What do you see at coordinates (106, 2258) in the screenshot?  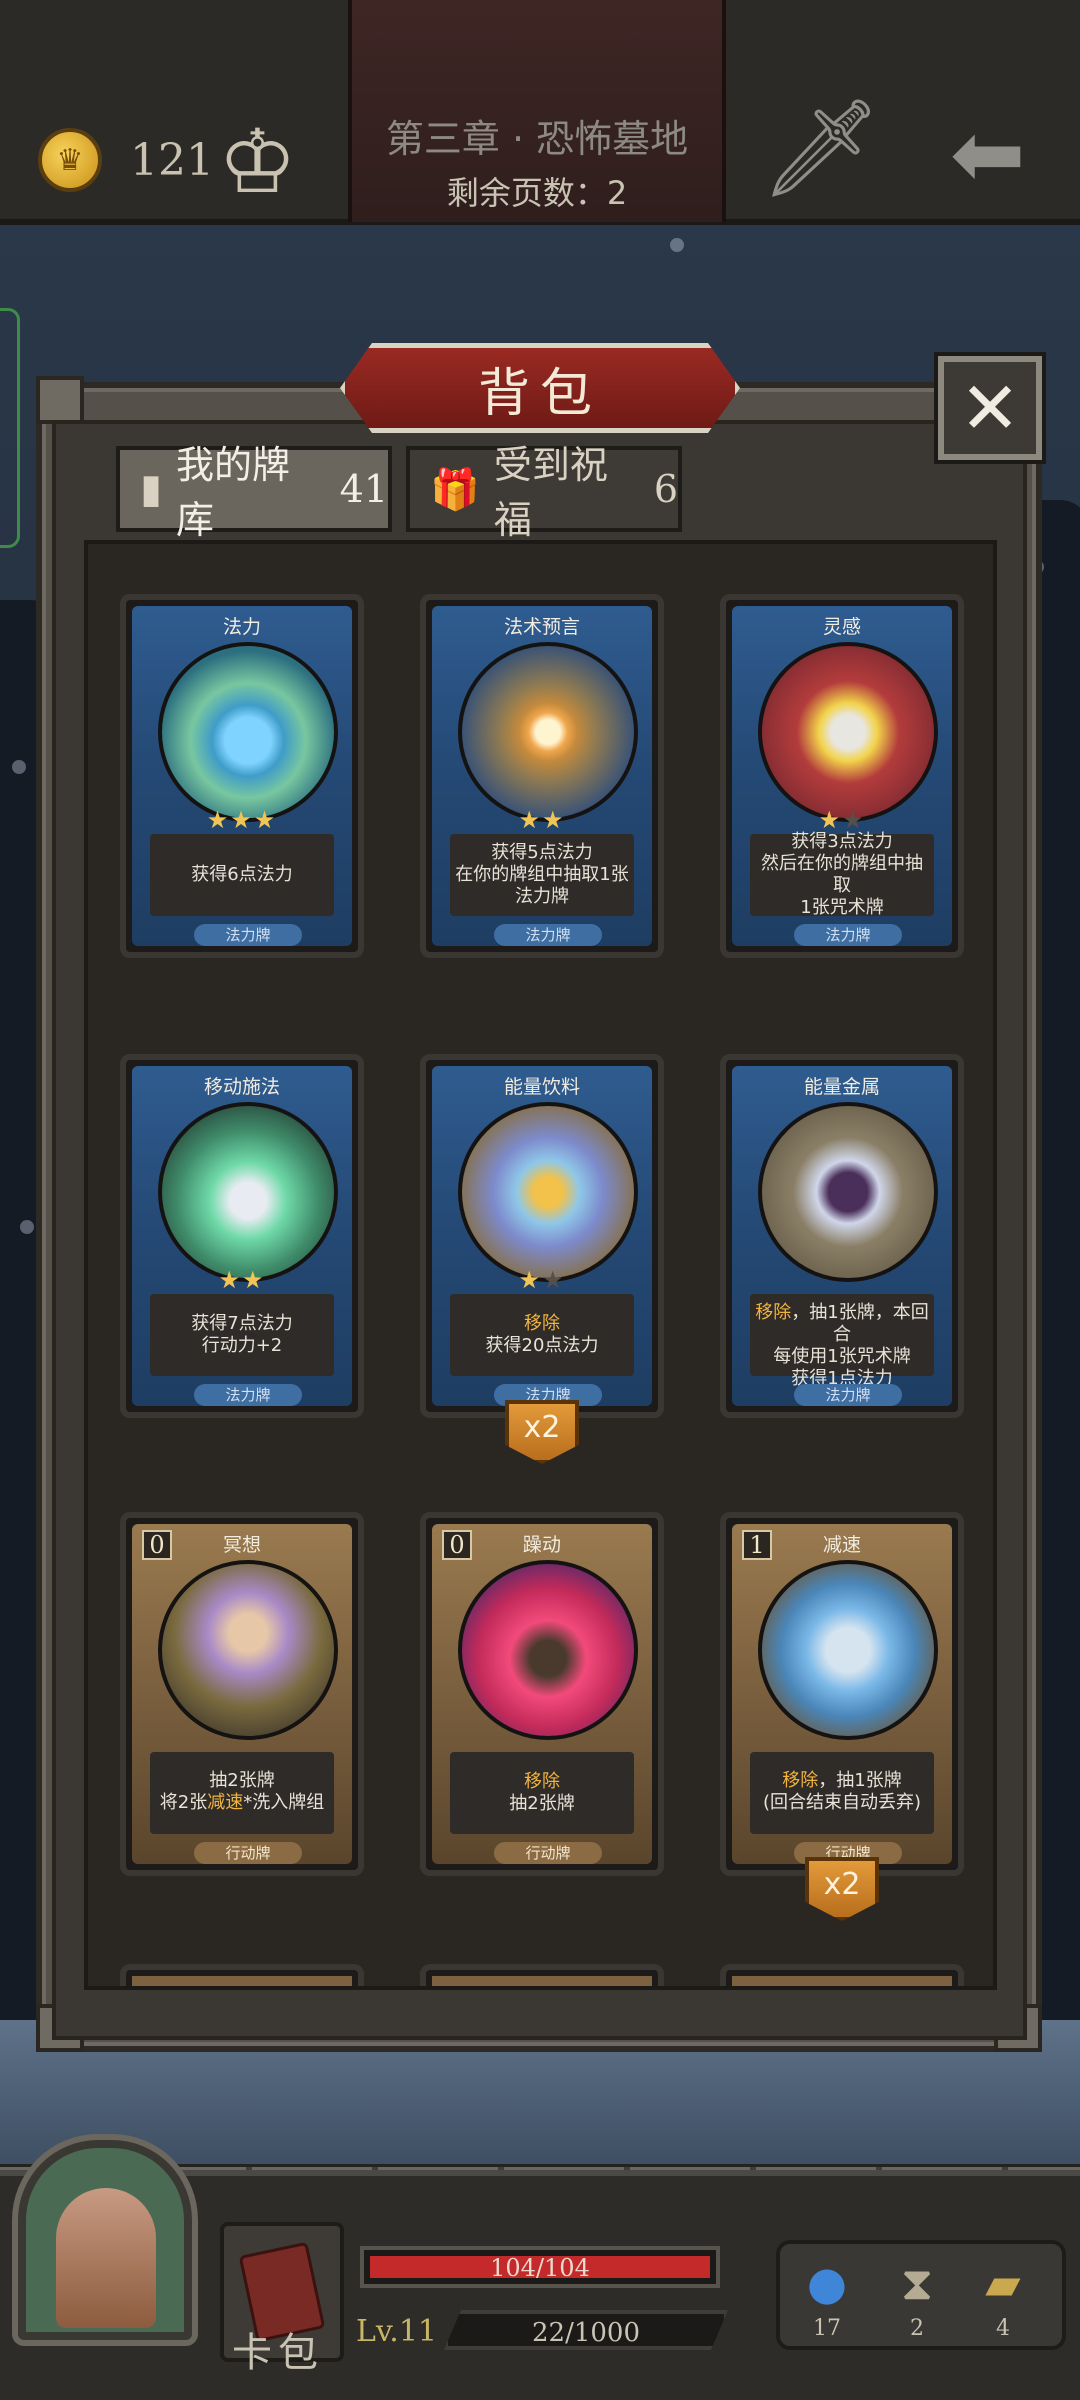 I see `hero-figure` at bounding box center [106, 2258].